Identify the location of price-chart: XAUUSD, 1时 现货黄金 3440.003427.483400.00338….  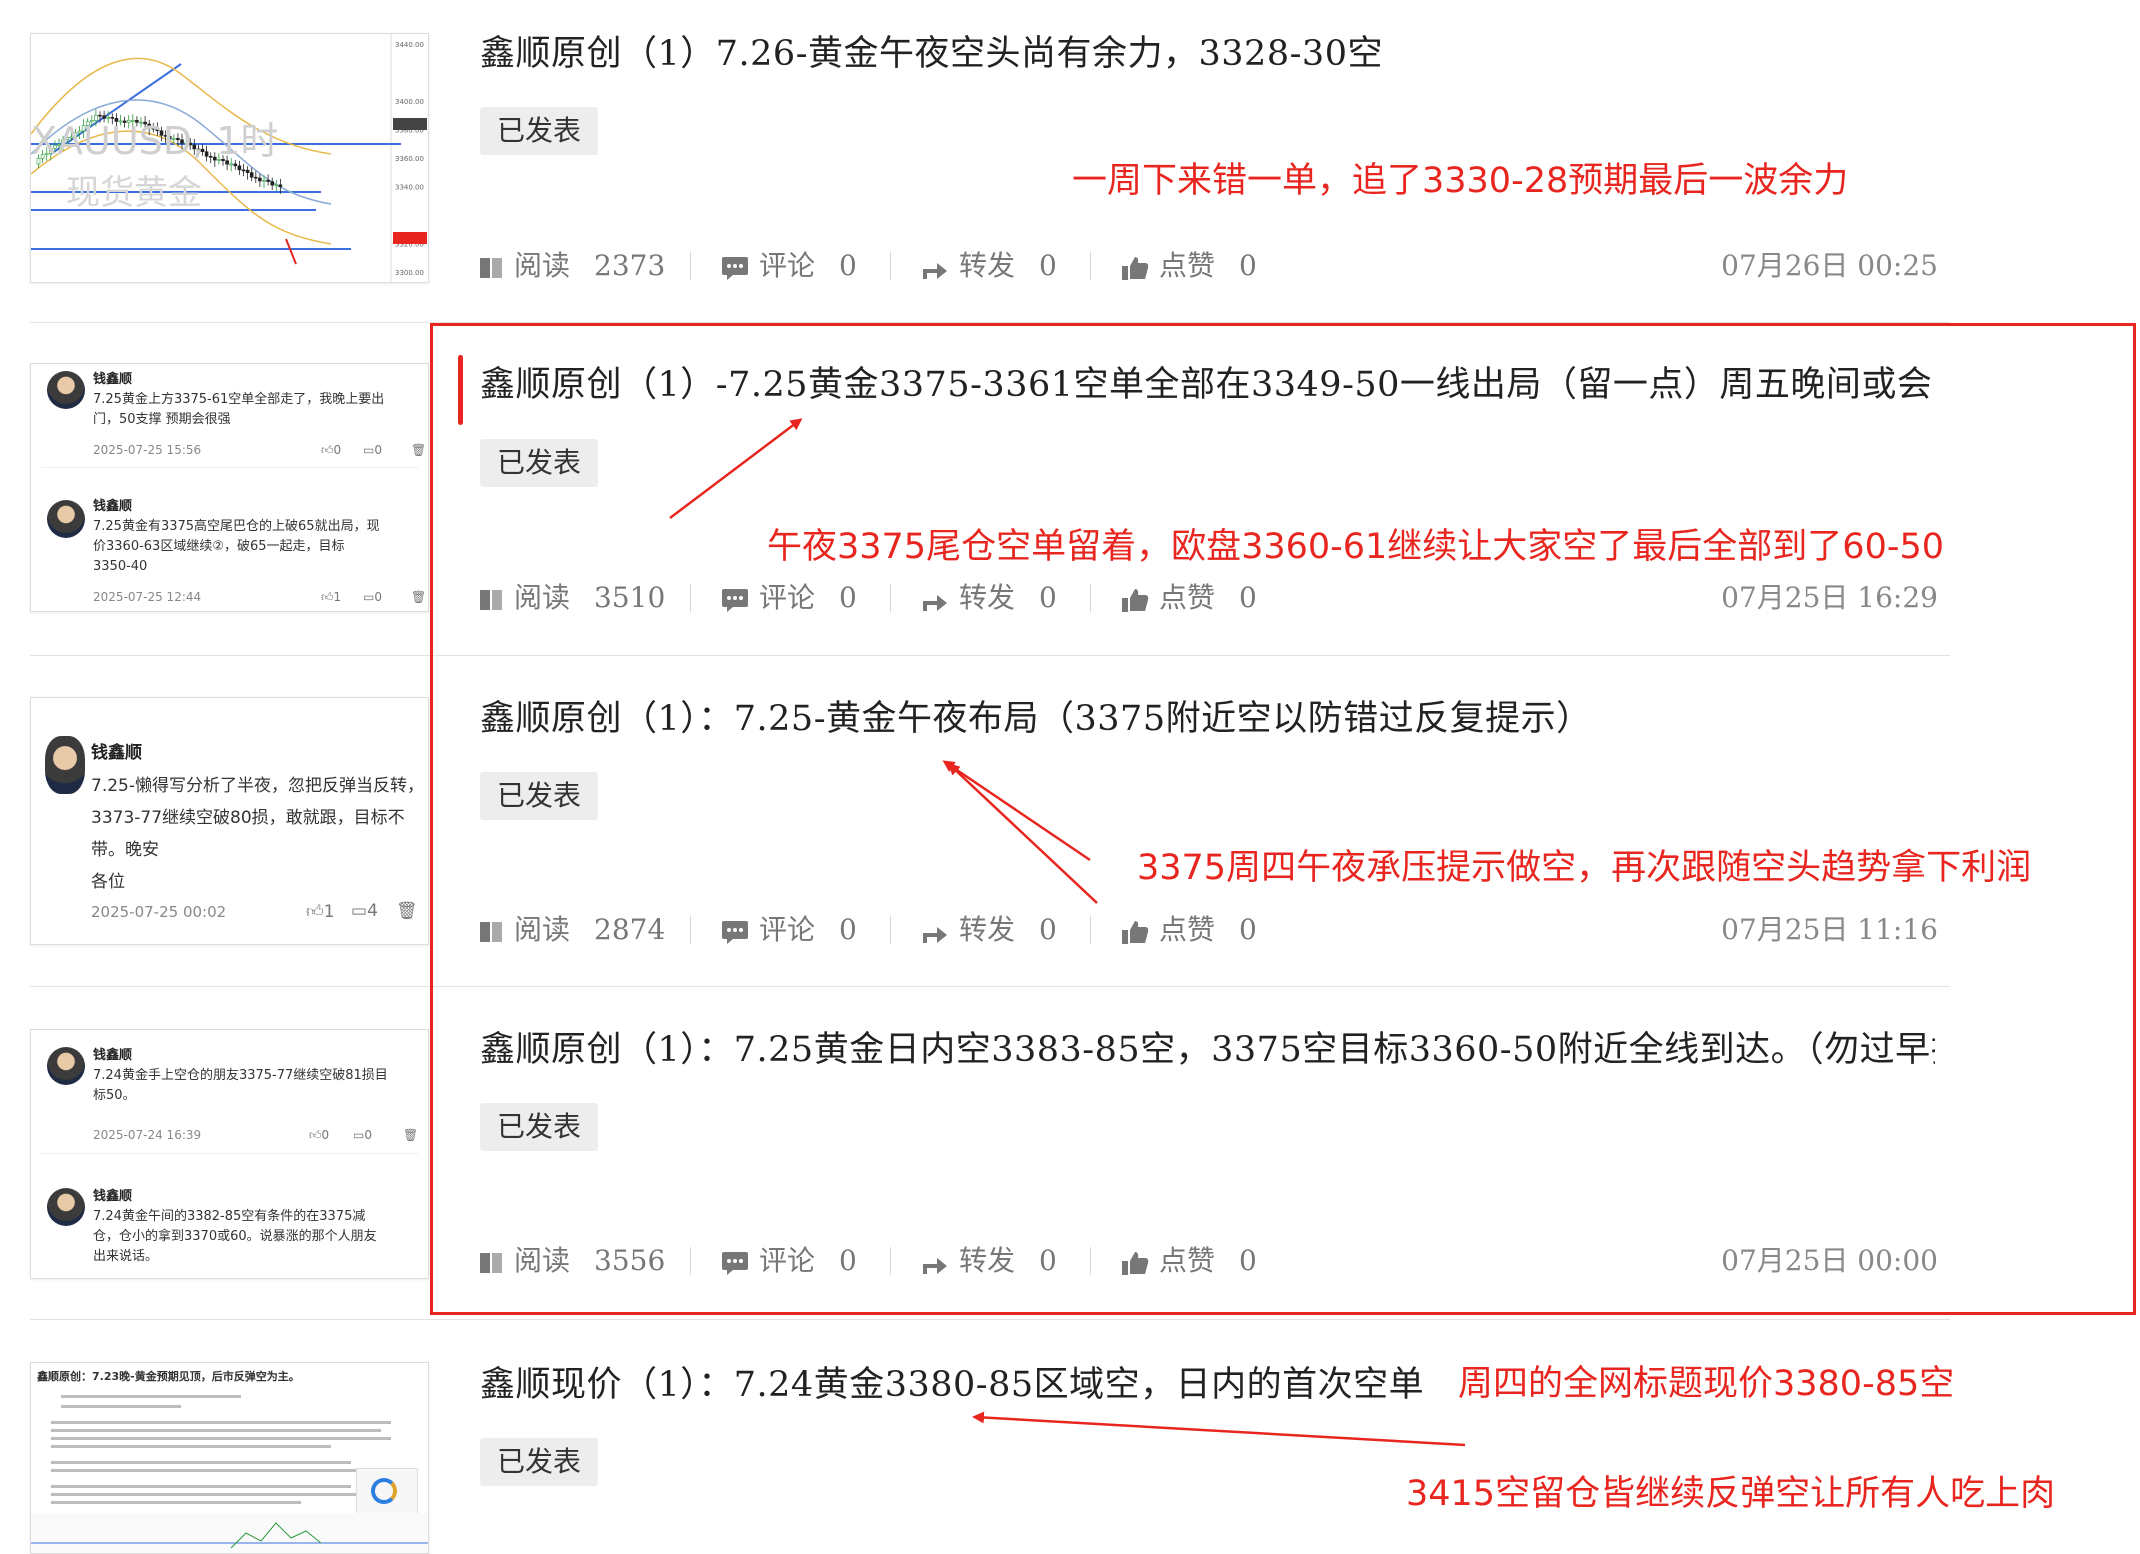
(229, 158).